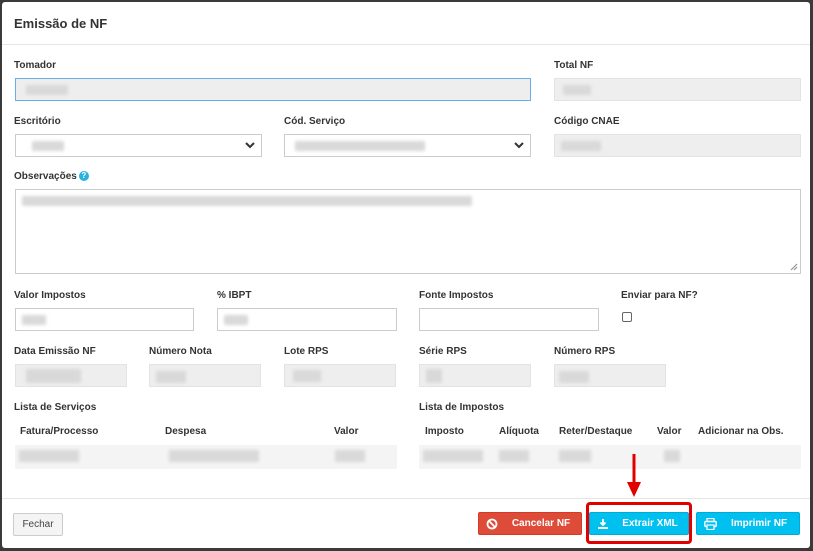 Image resolution: width=813 pixels, height=551 pixels. Describe the element at coordinates (104, 319) in the screenshot. I see `valor-impostos-field` at that location.